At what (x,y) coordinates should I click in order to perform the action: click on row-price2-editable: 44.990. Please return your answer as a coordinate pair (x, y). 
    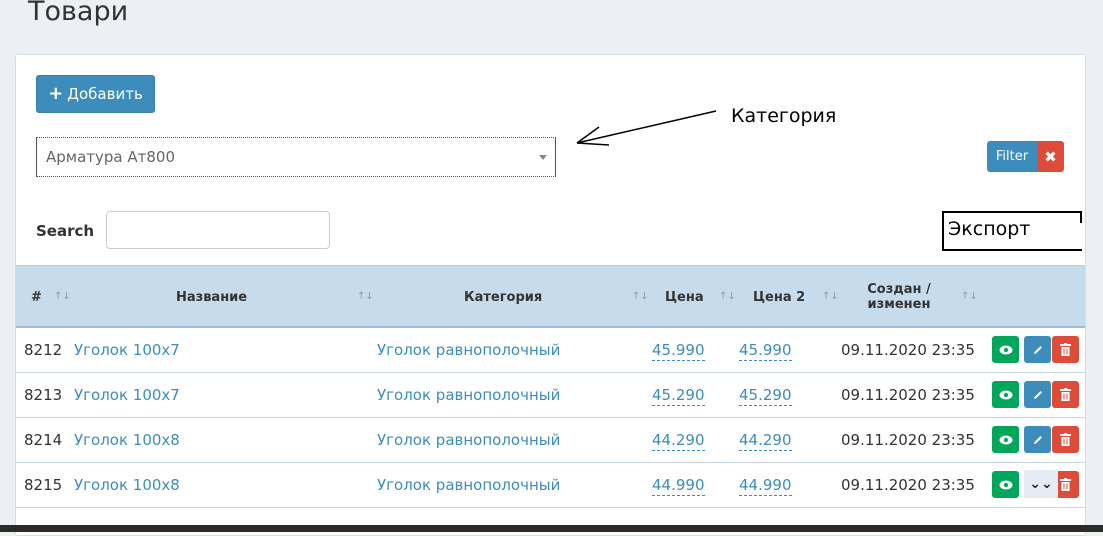
    Looking at the image, I should click on (765, 486).